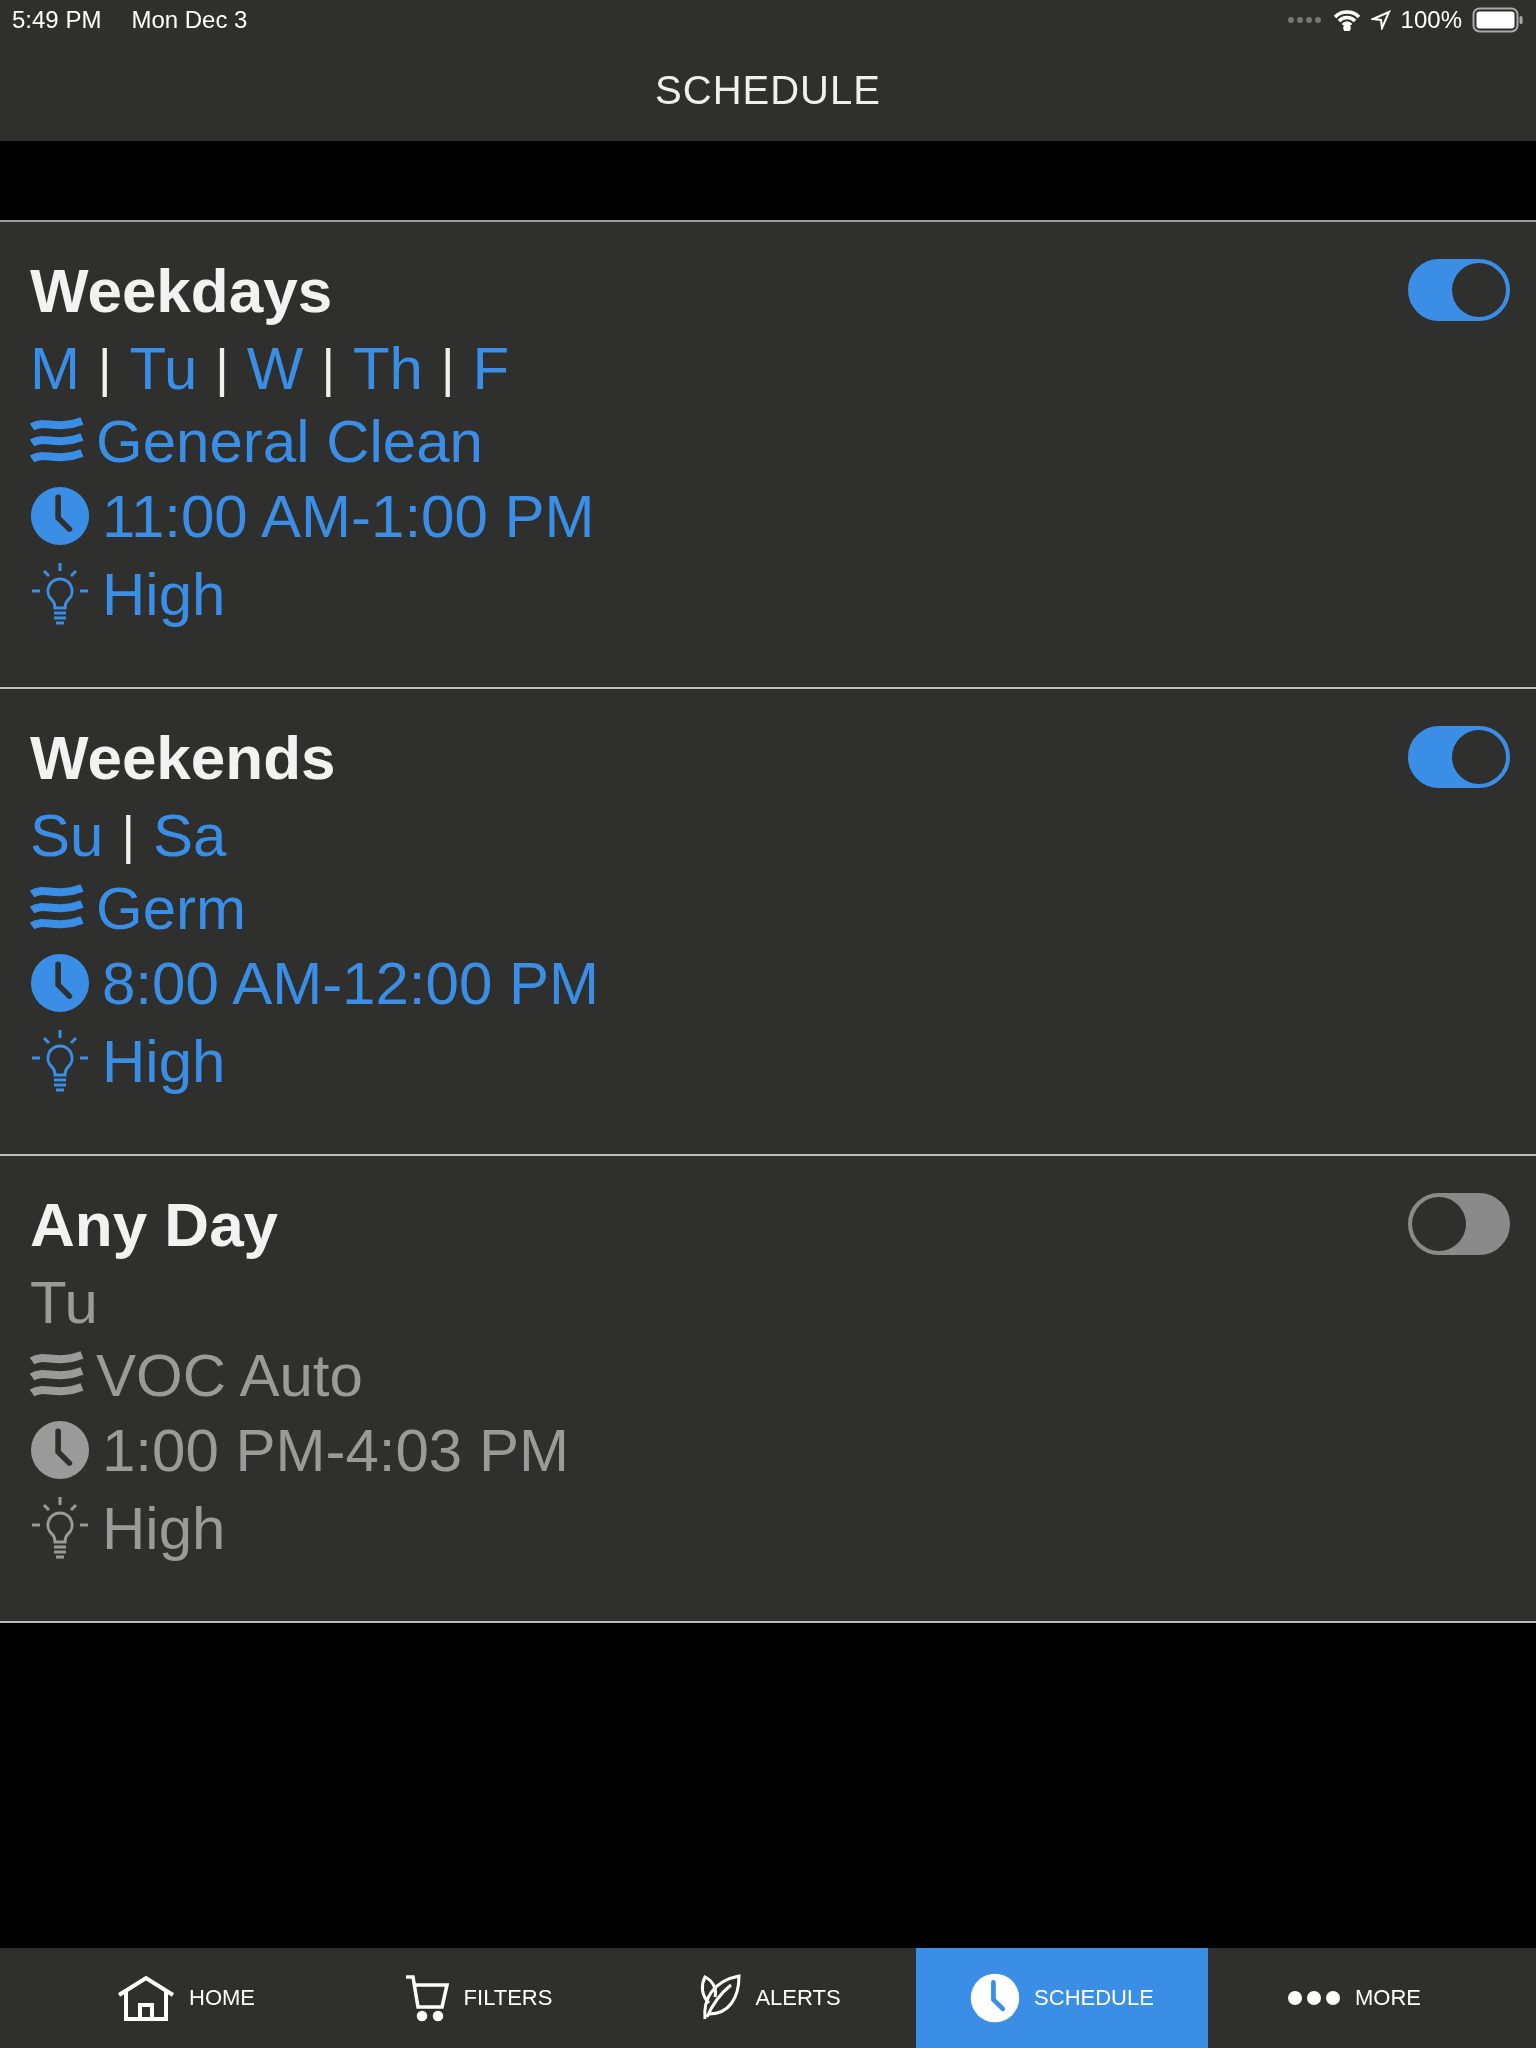  What do you see at coordinates (55, 368) in the screenshot?
I see `day-label: M` at bounding box center [55, 368].